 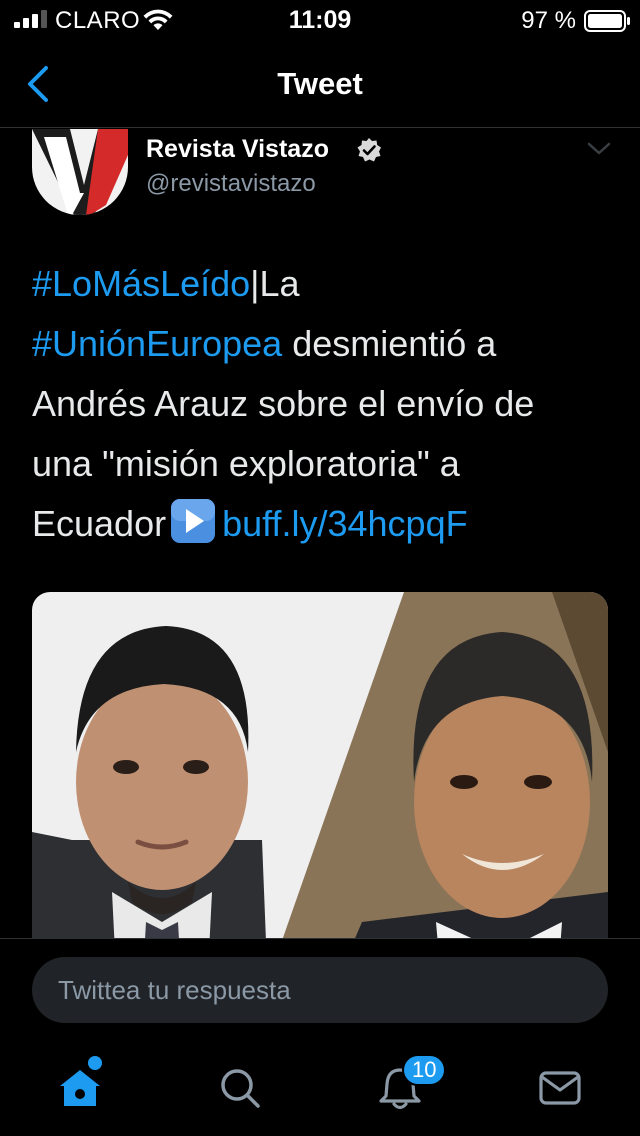 I want to click on tweet-url-link: buff.ly/34hcpqF, so click(x=345, y=523).